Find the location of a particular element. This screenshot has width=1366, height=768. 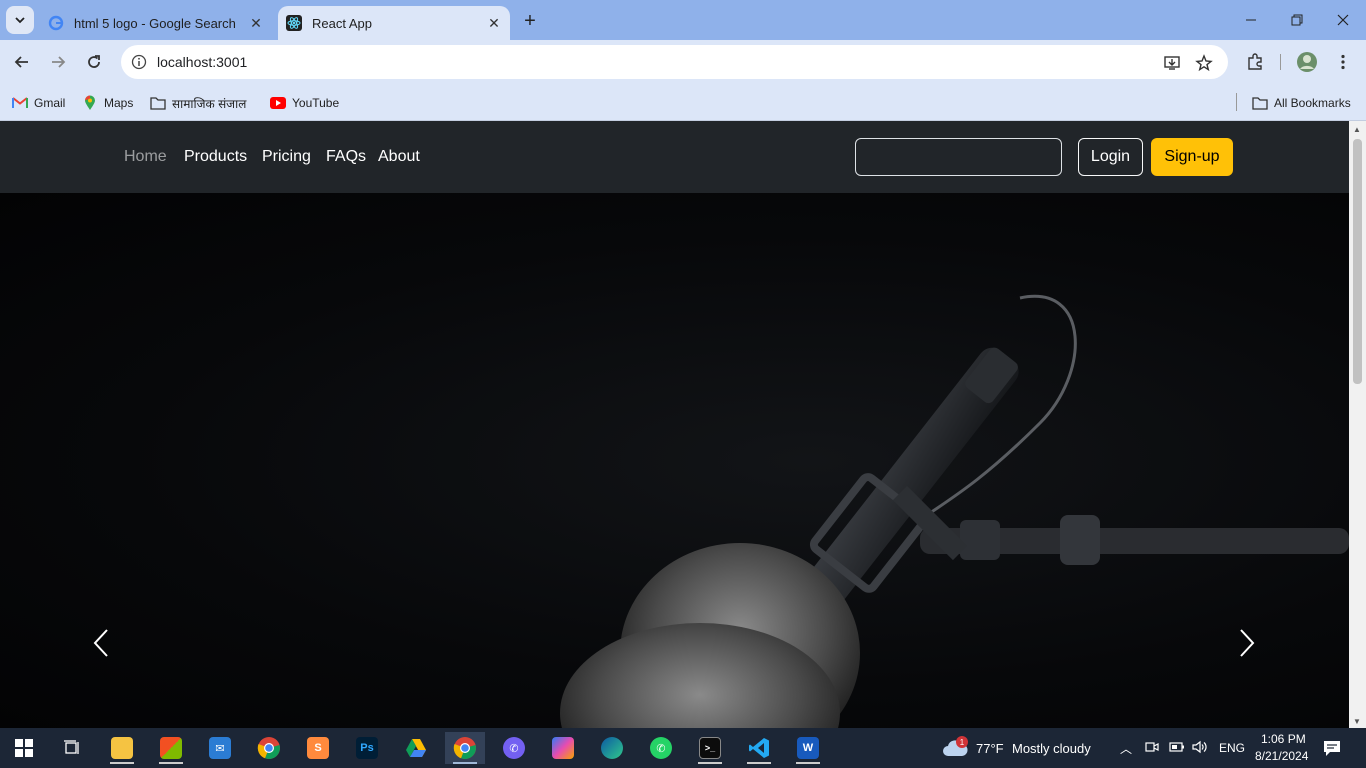

word-button: W is located at coordinates (808, 748).